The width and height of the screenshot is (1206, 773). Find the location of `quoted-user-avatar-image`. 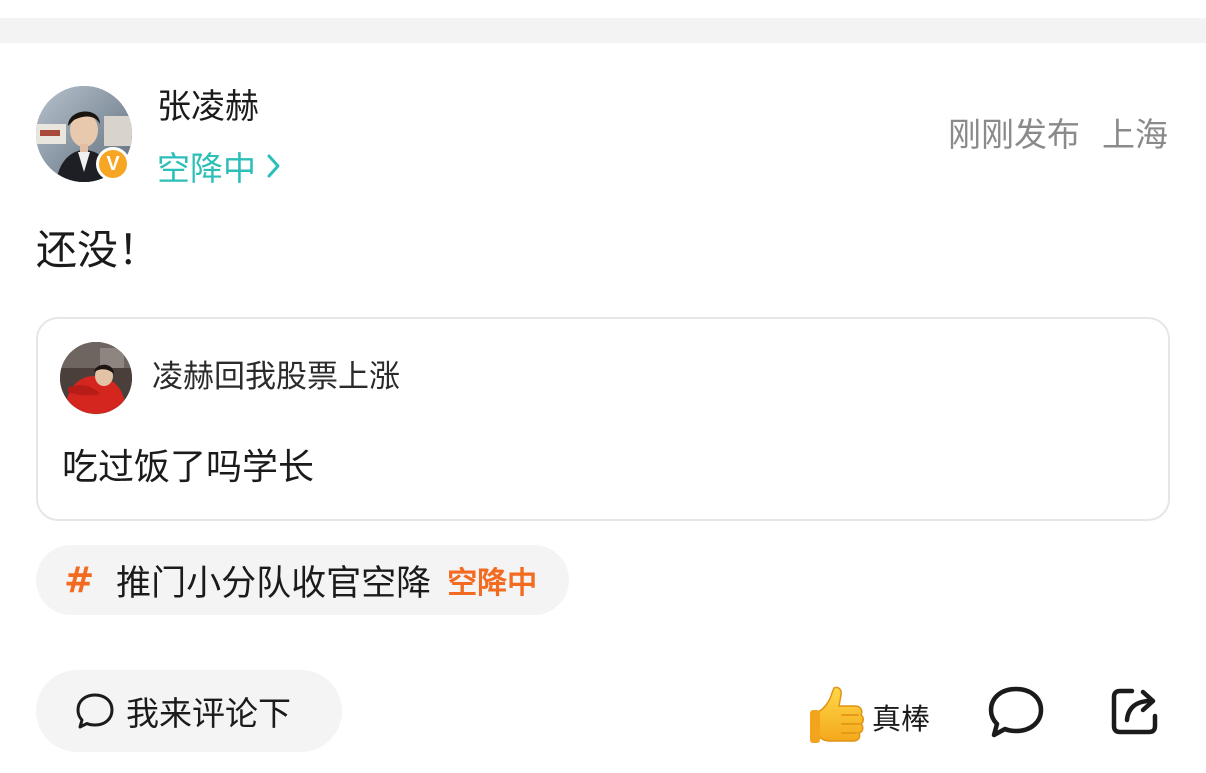

quoted-user-avatar-image is located at coordinates (96, 378).